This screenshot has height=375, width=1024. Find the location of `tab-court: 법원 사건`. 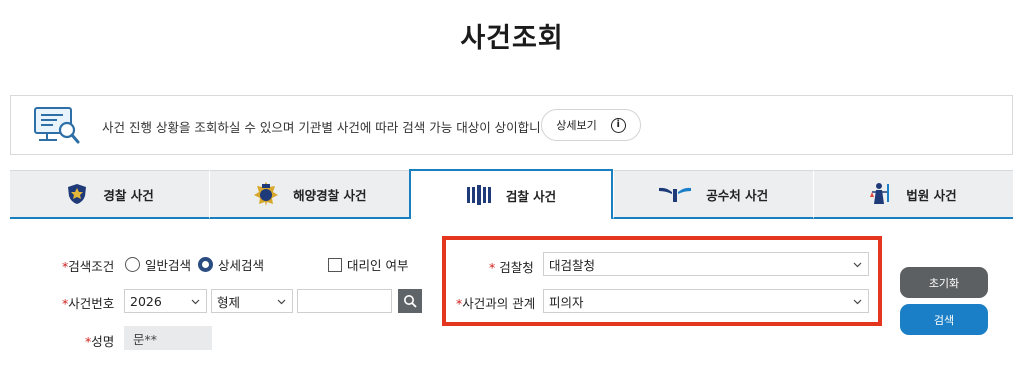

tab-court: 법원 사건 is located at coordinates (913, 194).